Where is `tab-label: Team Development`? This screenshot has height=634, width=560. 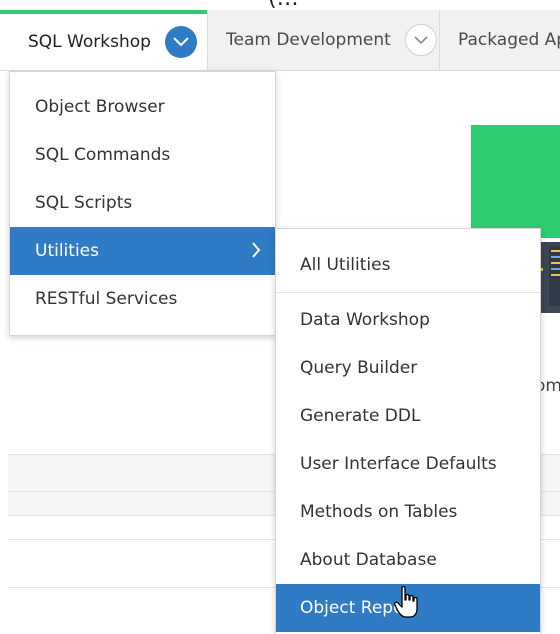 tab-label: Team Development is located at coordinates (308, 40).